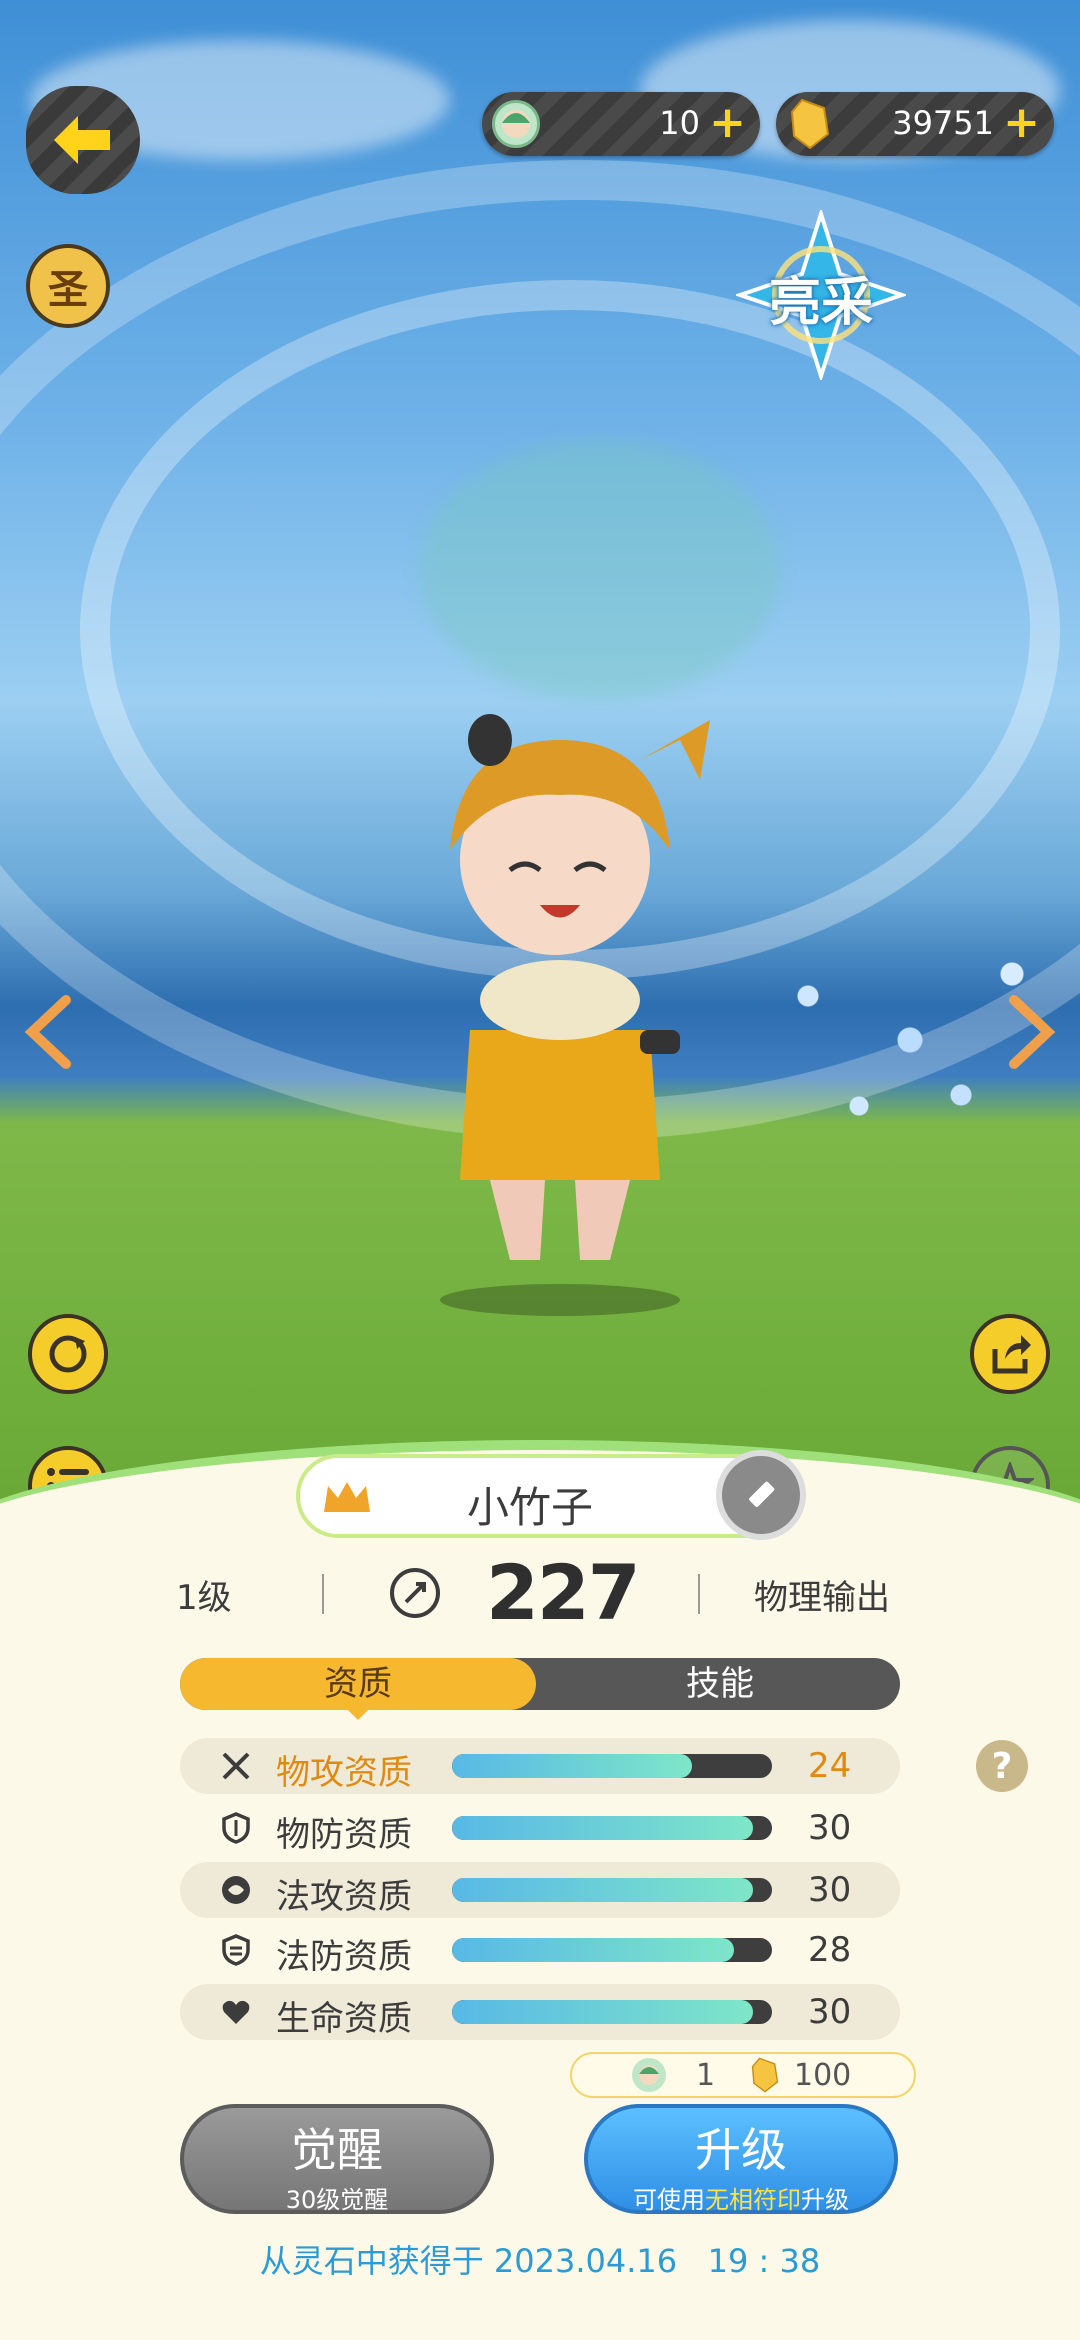  I want to click on pet-level: 1级, so click(204, 1598).